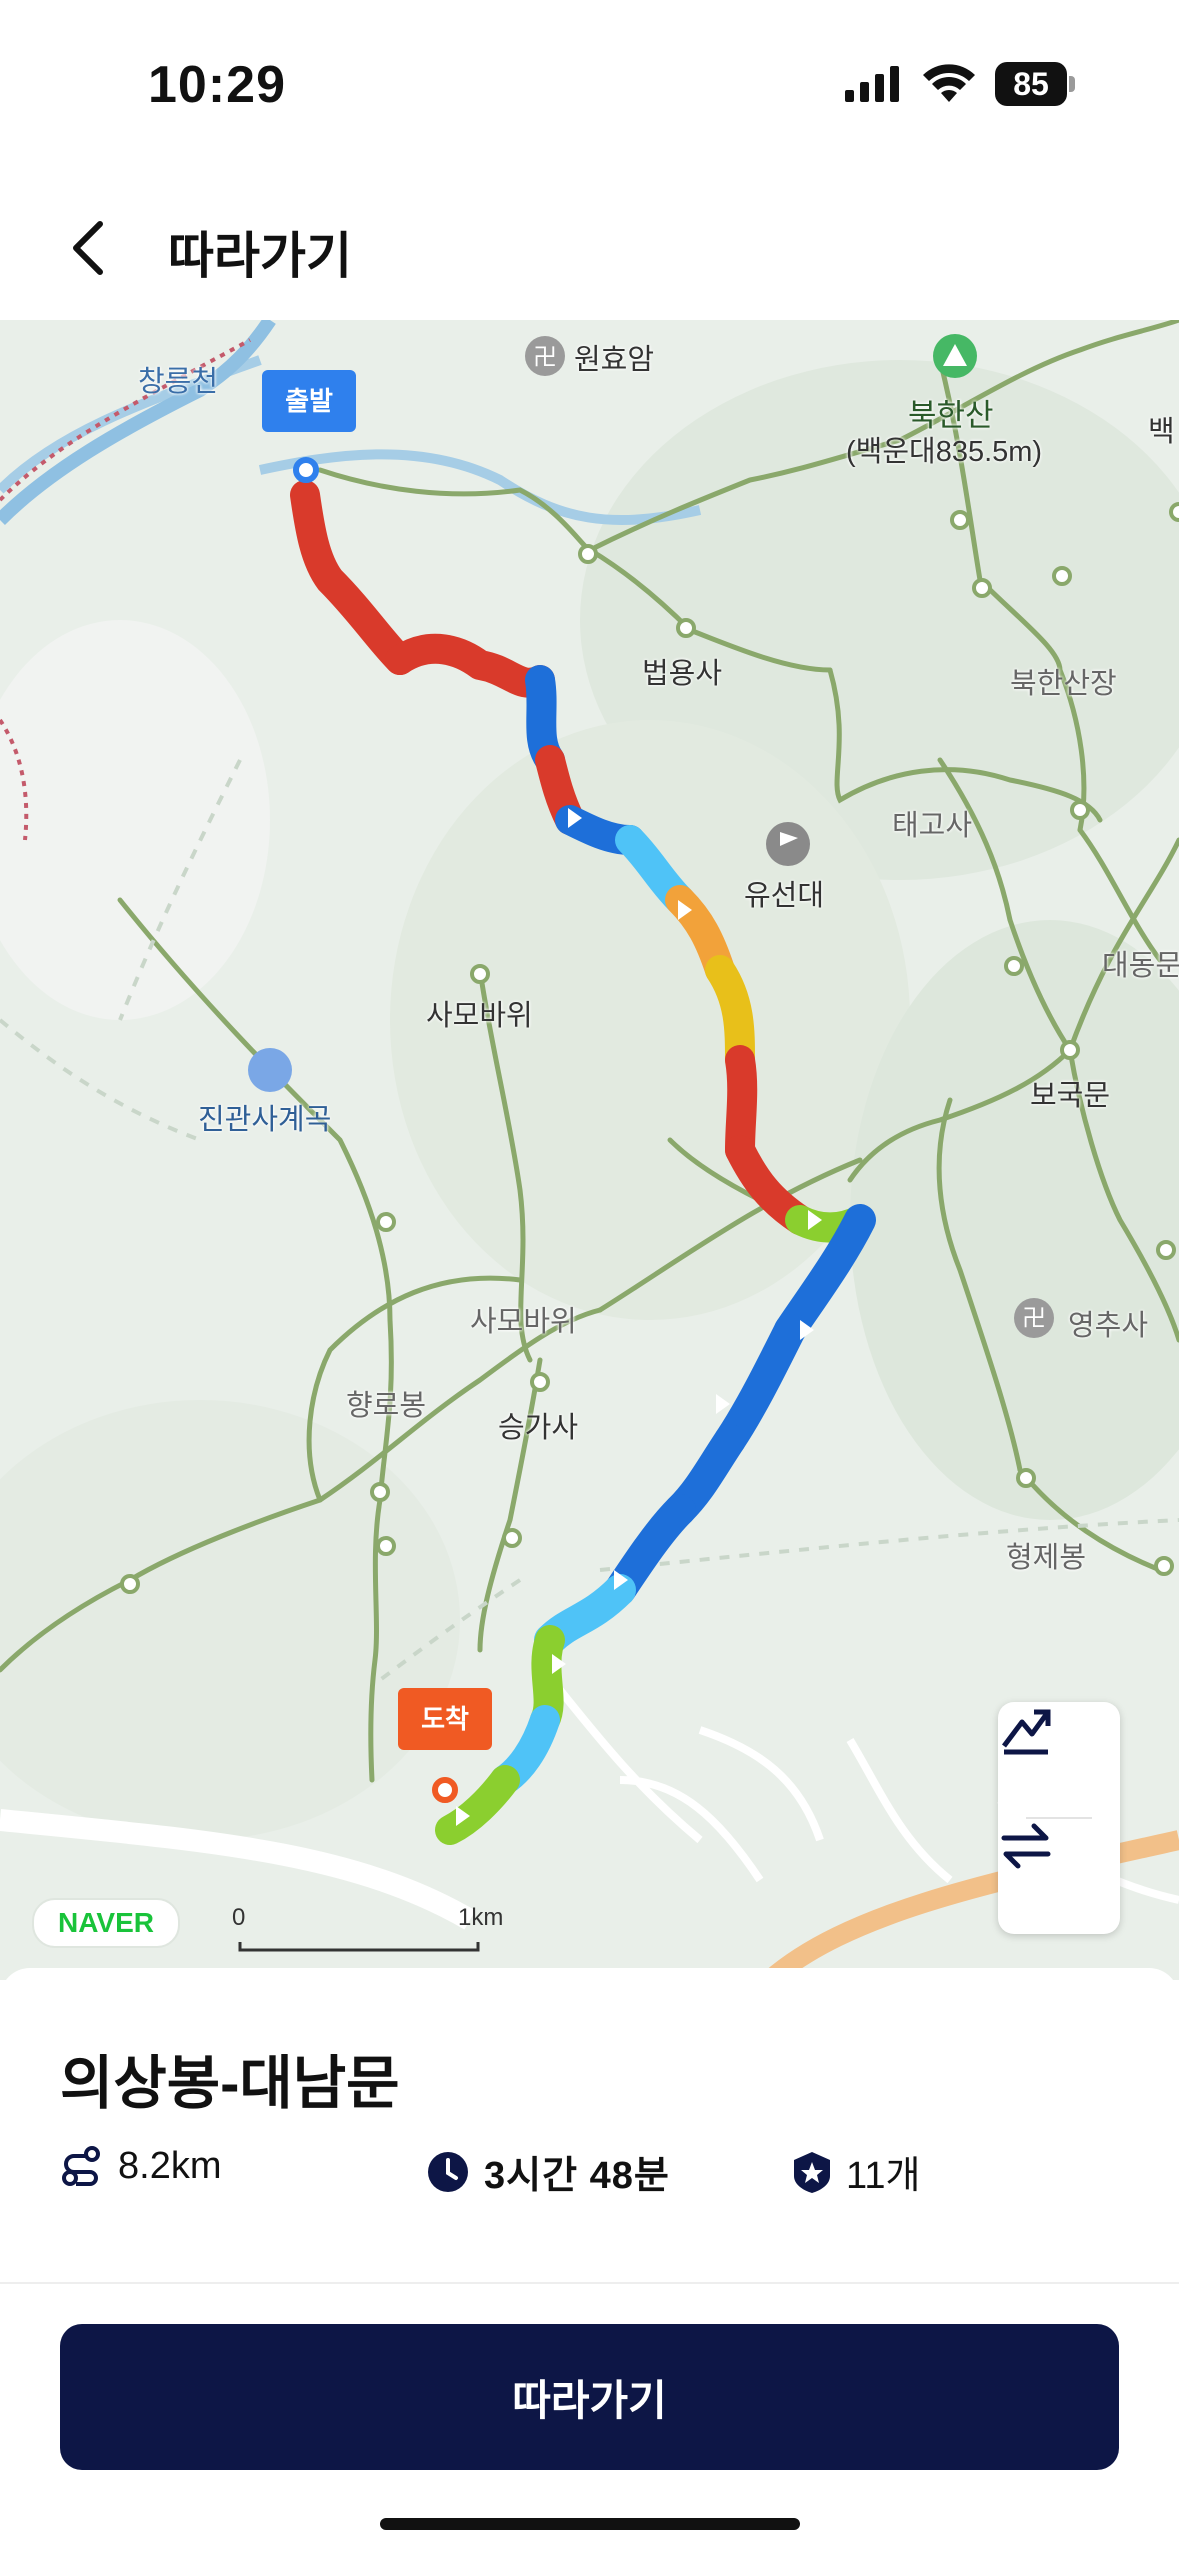 This screenshot has width=1179, height=2556. Describe the element at coordinates (230, 2083) in the screenshot. I see `route-name: 의상봉-대남문` at that location.